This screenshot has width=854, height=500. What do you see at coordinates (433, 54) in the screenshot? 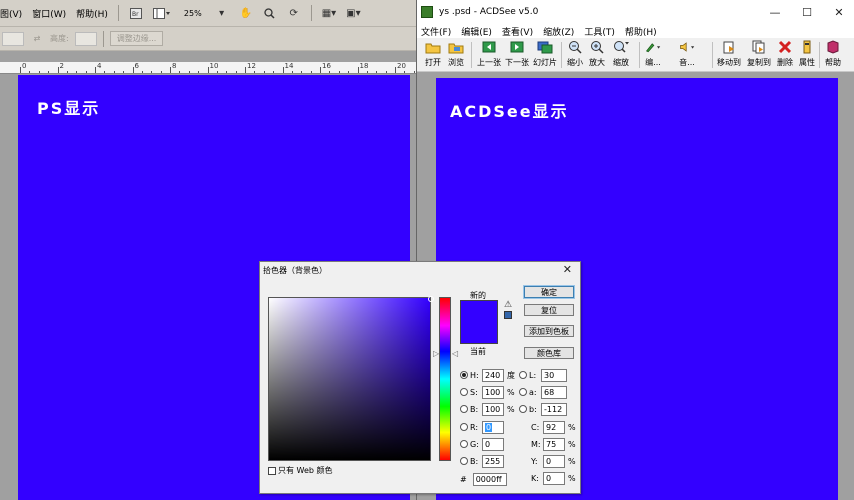
I see `toolbar-open-button: 打开` at bounding box center [433, 54].